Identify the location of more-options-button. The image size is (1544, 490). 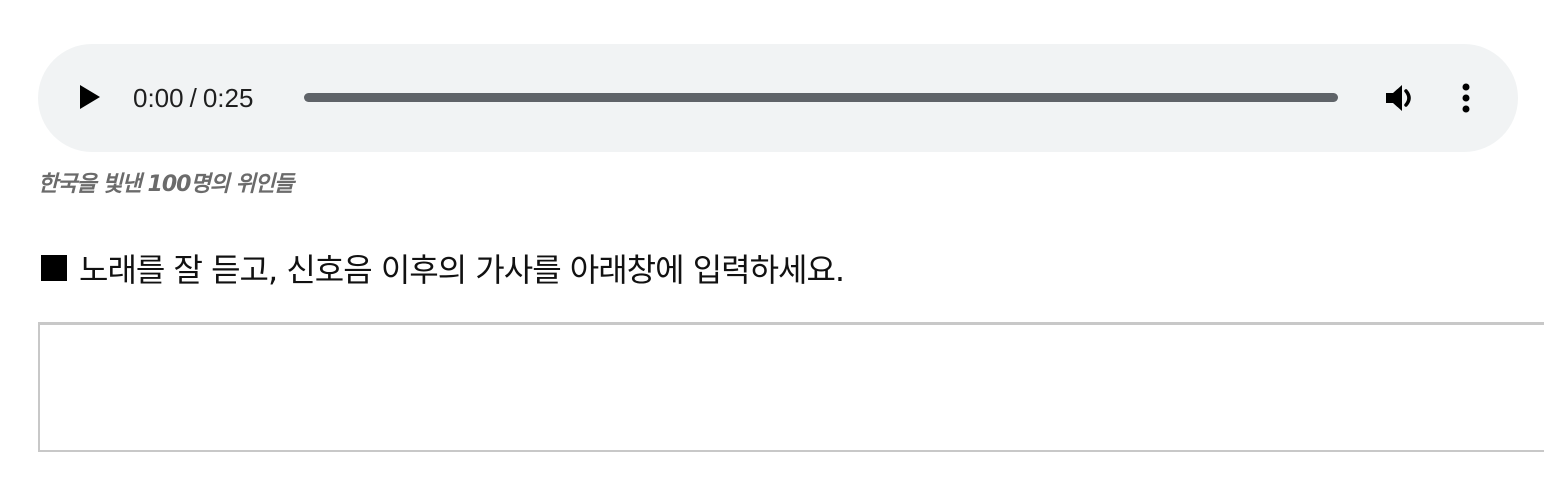
(1466, 98).